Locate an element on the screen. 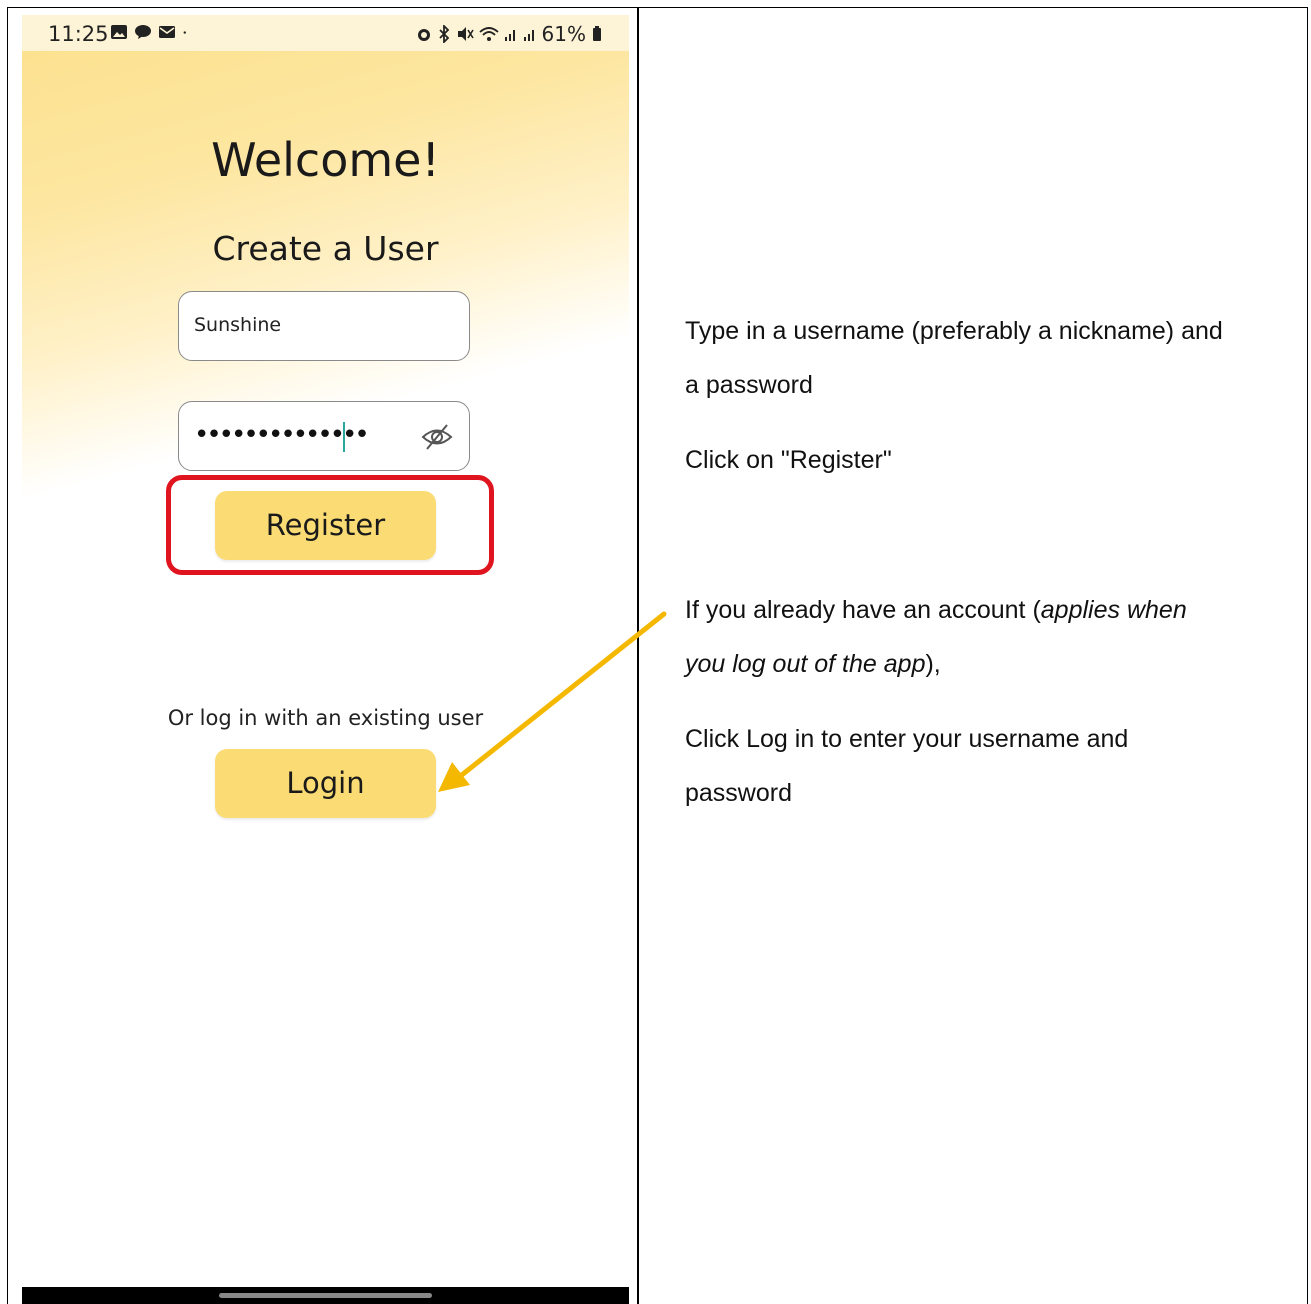  instruction-line: Click on "Register" is located at coordinates (788, 460).